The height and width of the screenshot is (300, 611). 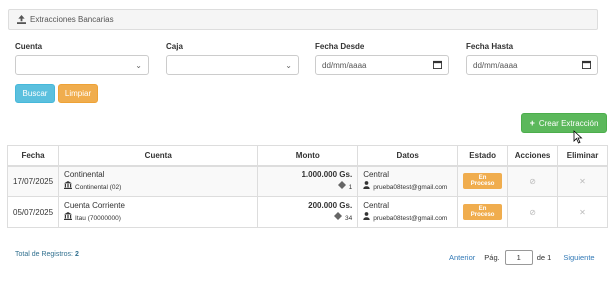 What do you see at coordinates (327, 175) in the screenshot?
I see `monto-value: 1.000.000 Gs.` at bounding box center [327, 175].